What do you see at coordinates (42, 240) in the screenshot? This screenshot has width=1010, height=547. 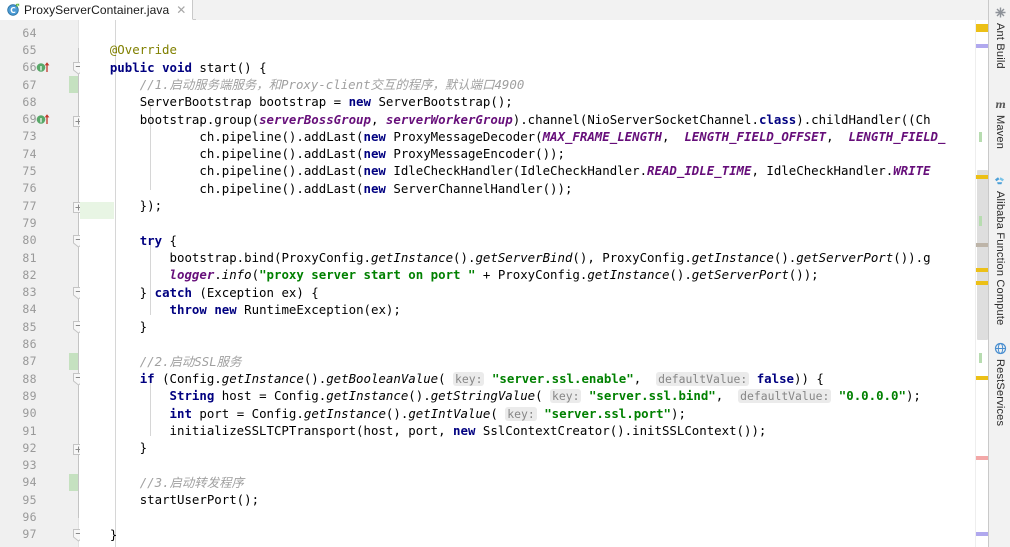 I see `gutter-line: 80` at bounding box center [42, 240].